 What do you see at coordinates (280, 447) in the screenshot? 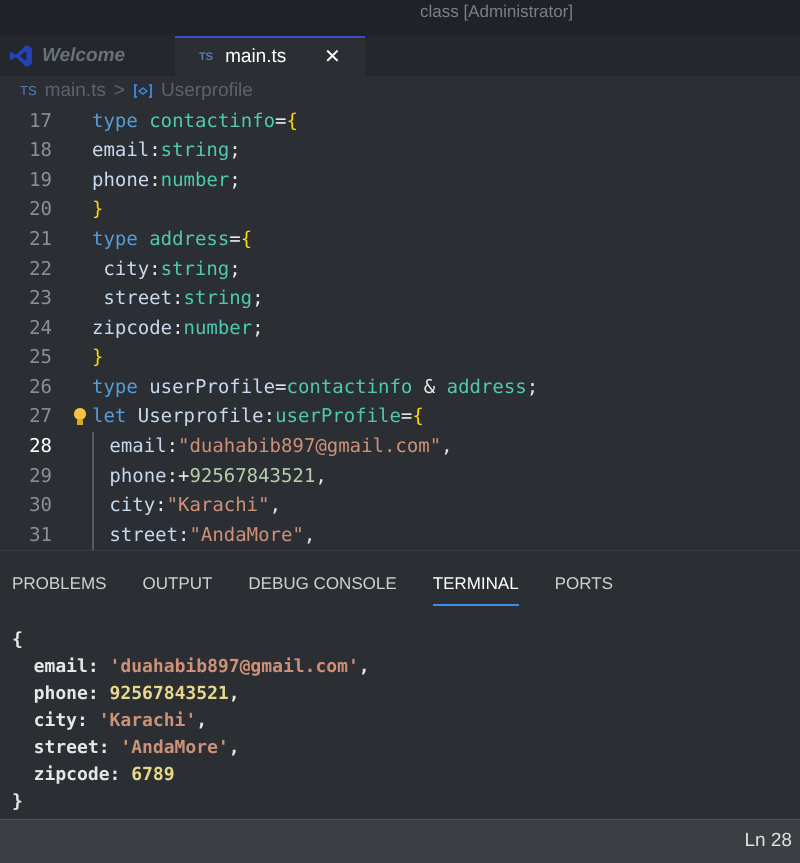
I see `code-line: email:"duahabib897@gmail.com",` at bounding box center [280, 447].